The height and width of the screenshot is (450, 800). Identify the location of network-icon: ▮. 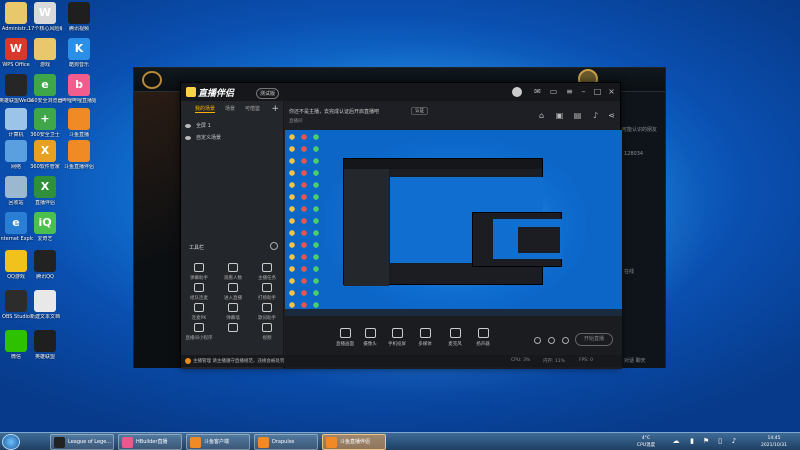
(692, 441).